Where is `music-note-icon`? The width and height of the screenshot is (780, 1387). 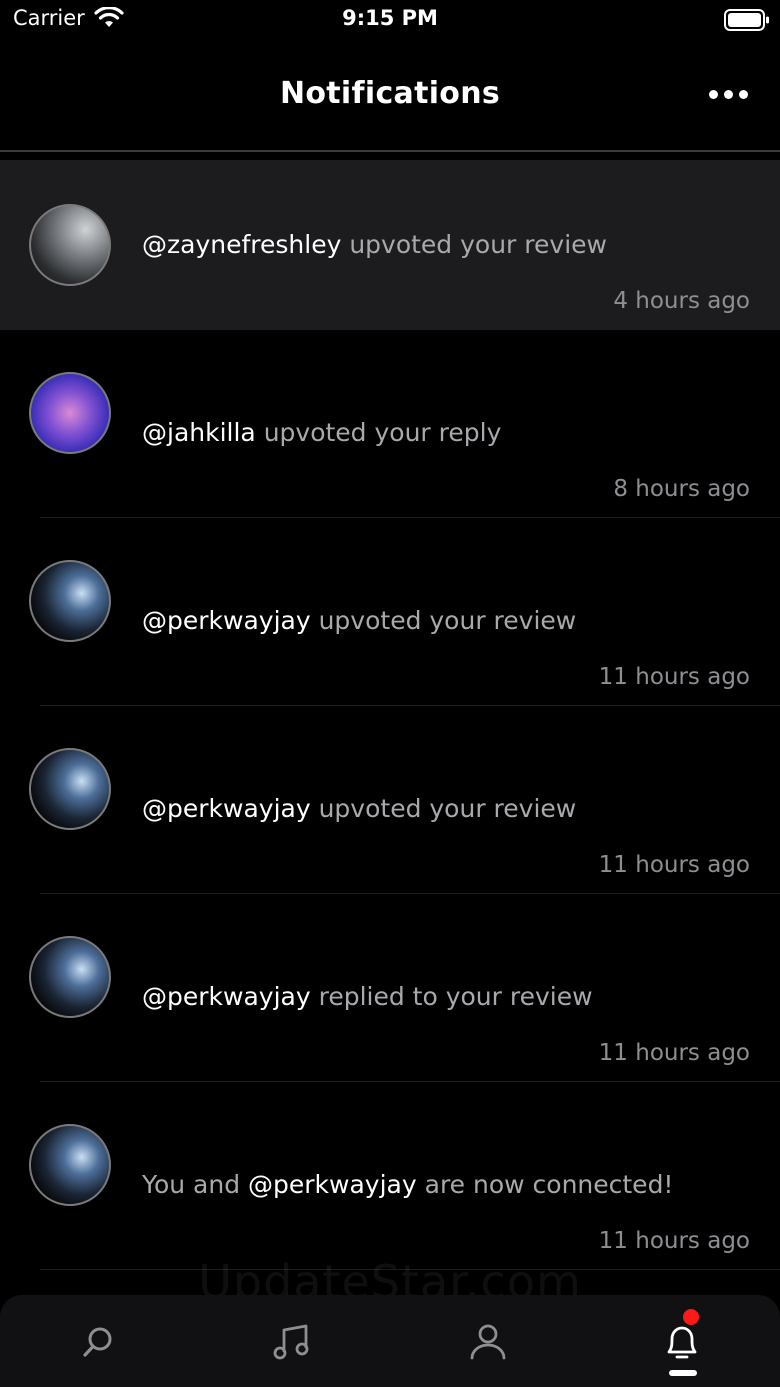 music-note-icon is located at coordinates (291, 1342).